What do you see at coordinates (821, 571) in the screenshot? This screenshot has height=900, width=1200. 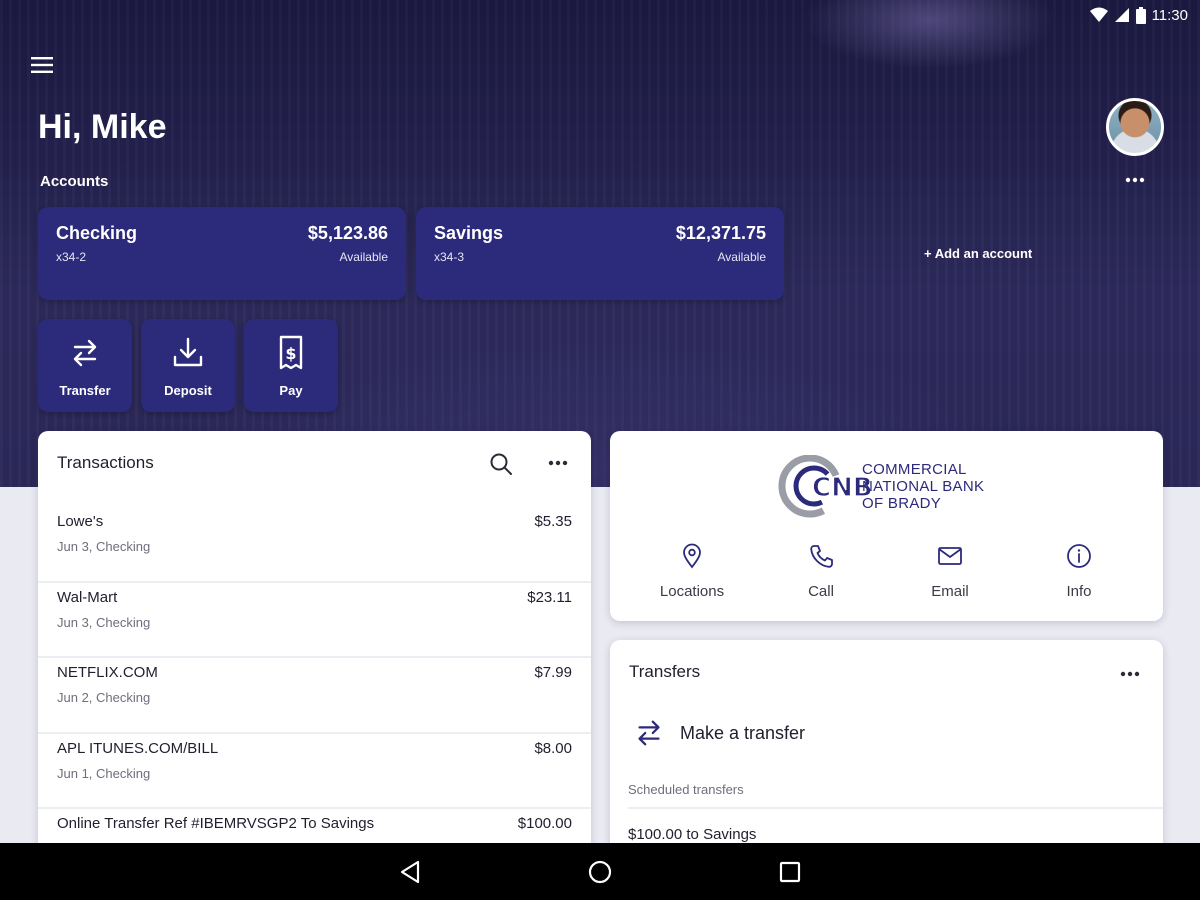 I see `call-button: Call` at bounding box center [821, 571].